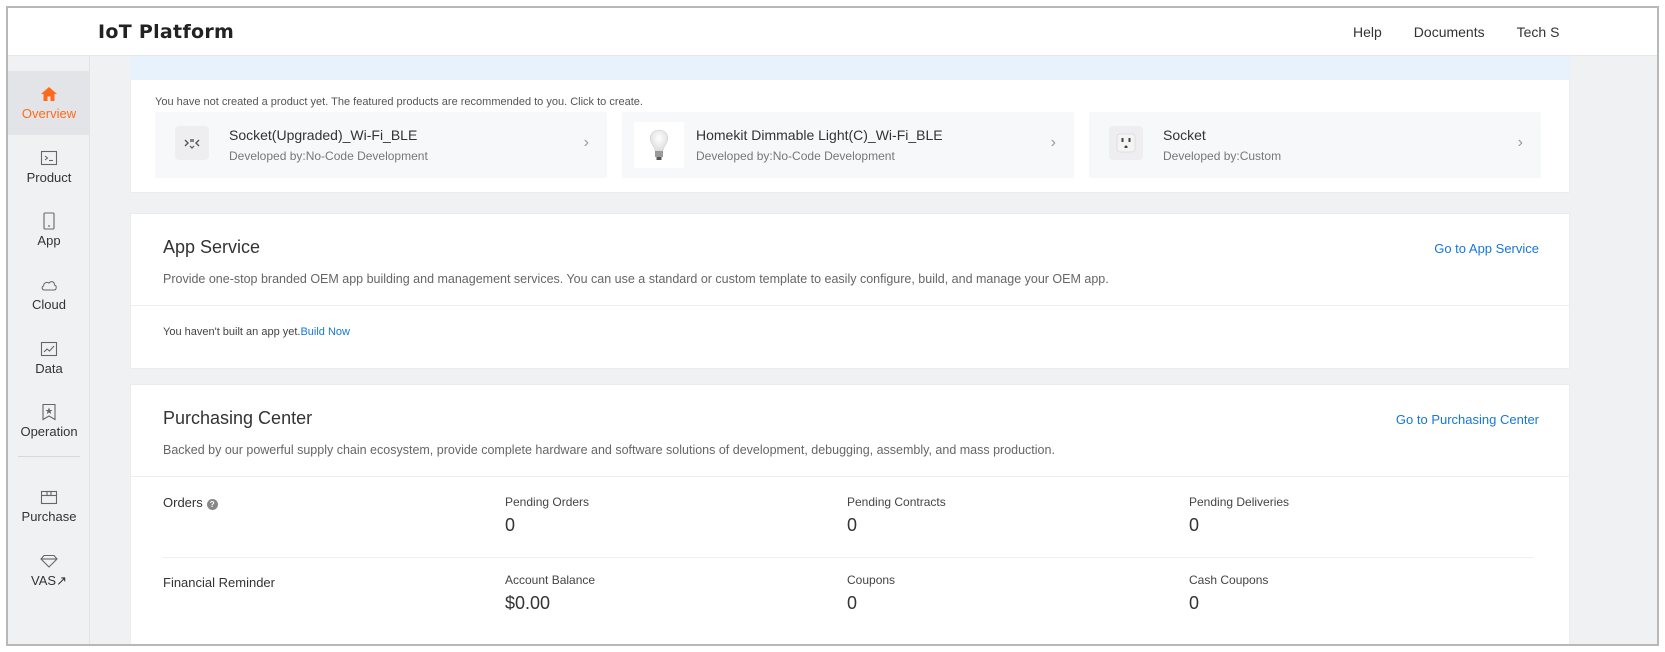  Describe the element at coordinates (1229, 580) in the screenshot. I see `metric-label: Cash Coupons` at that location.